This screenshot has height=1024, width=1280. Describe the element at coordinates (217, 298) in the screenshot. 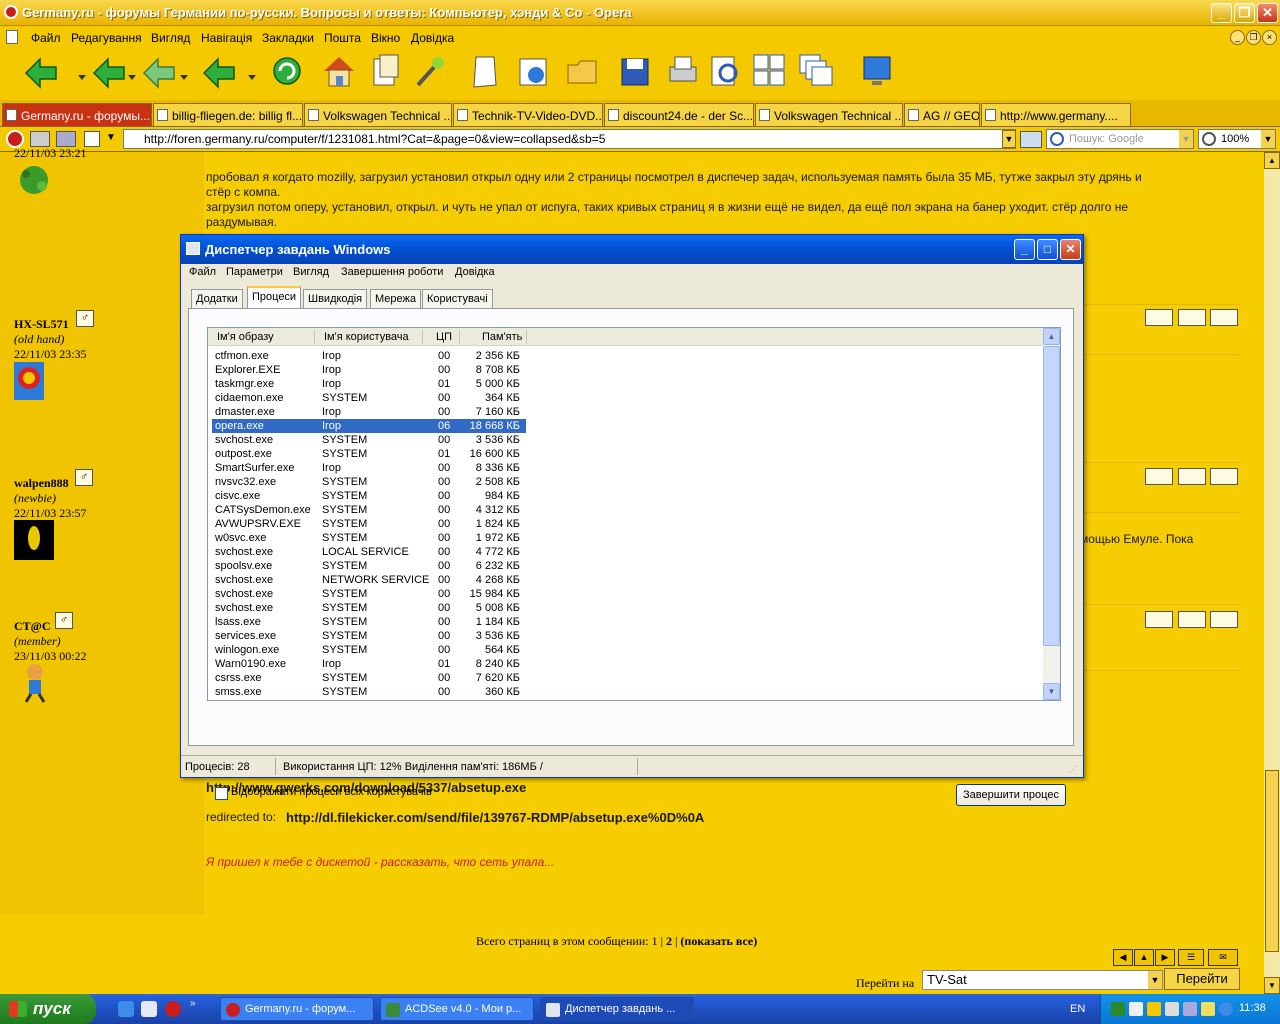

I see `tab-applications: Додатки` at that location.